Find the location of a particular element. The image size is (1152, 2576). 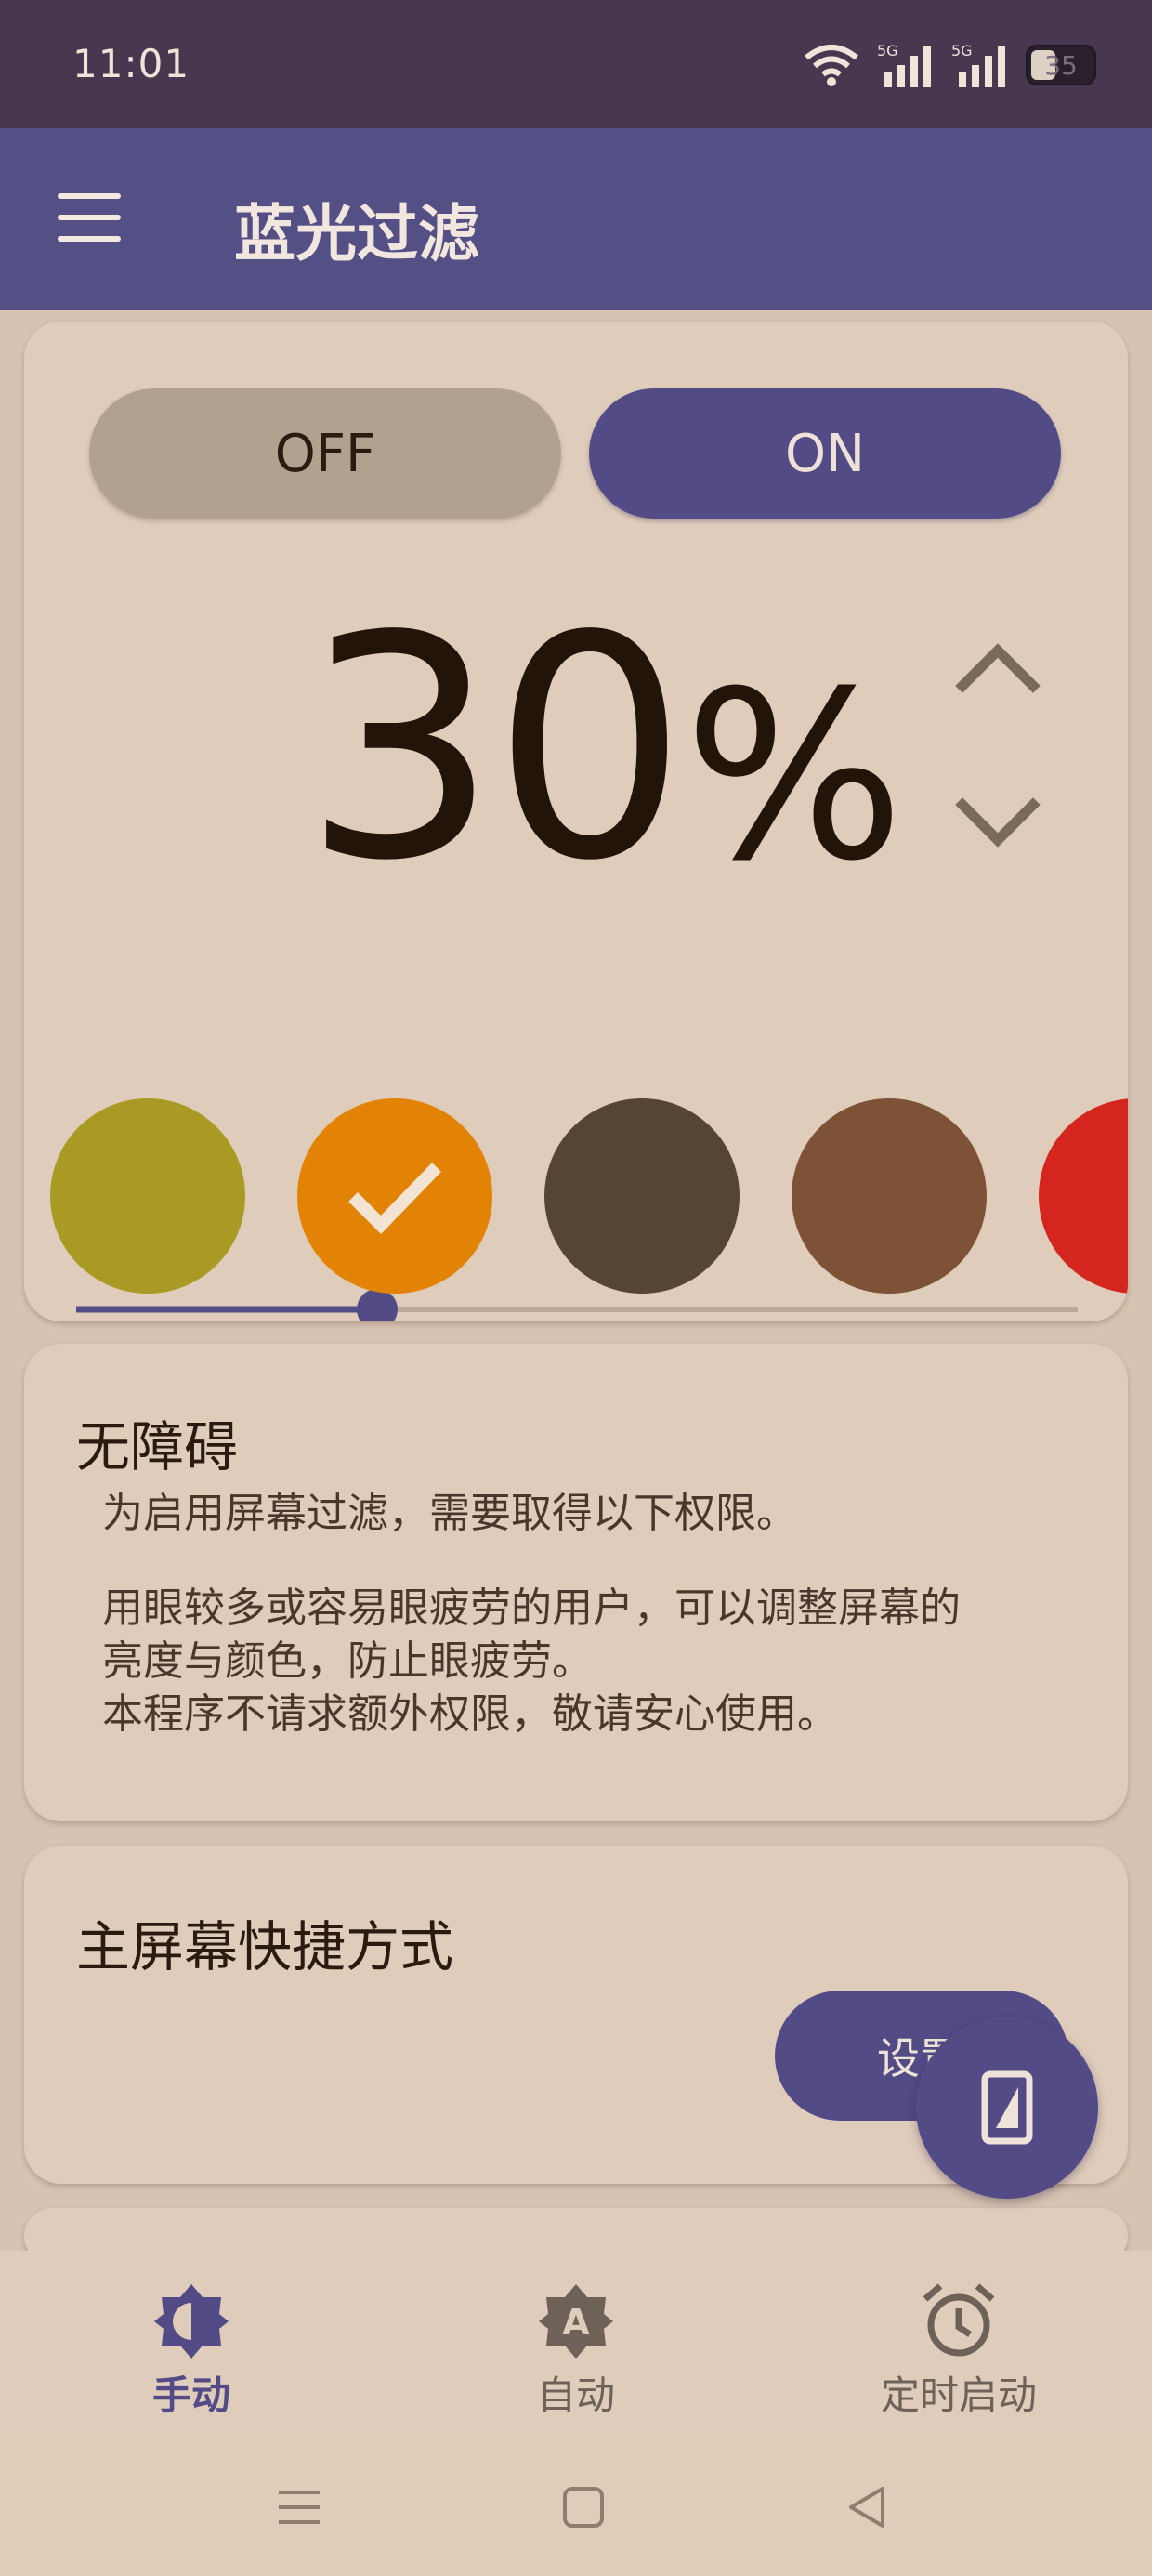

page-title: 蓝光过滤 is located at coordinates (356, 233).